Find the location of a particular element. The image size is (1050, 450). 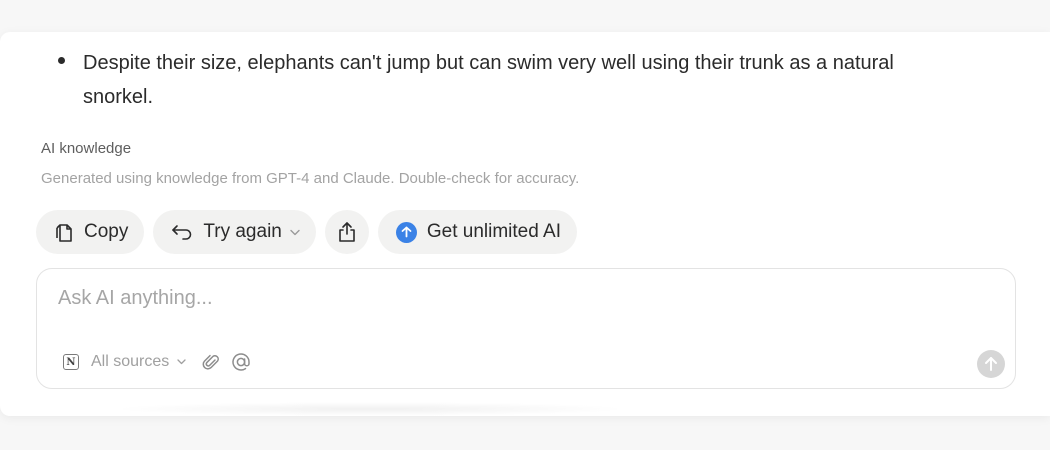

bullet-dot is located at coordinates (61, 60).